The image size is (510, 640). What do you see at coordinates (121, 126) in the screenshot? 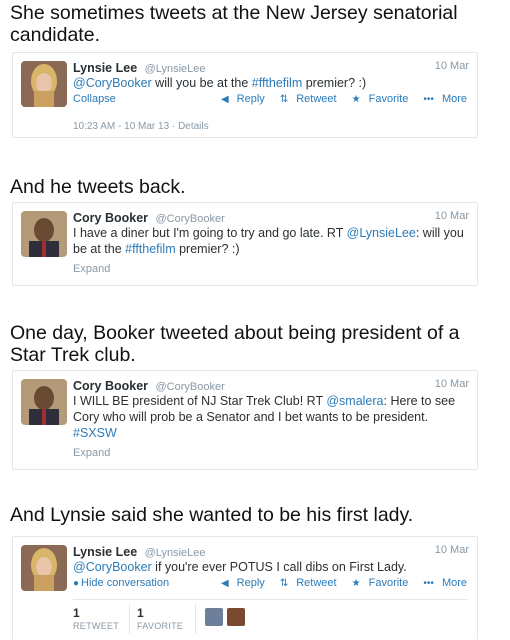
I see `timestamp: 10:23 AM - 10 Mar 13` at bounding box center [121, 126].